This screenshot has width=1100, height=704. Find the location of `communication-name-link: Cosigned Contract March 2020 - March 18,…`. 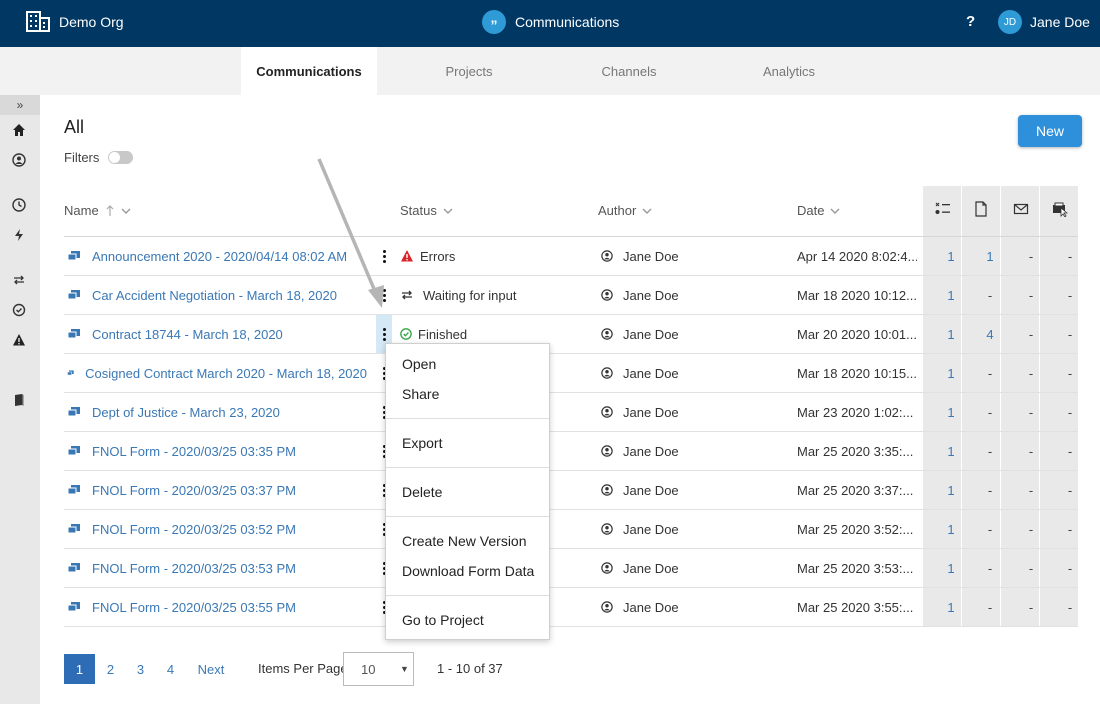

communication-name-link: Cosigned Contract March 2020 - March 18,… is located at coordinates (226, 373).